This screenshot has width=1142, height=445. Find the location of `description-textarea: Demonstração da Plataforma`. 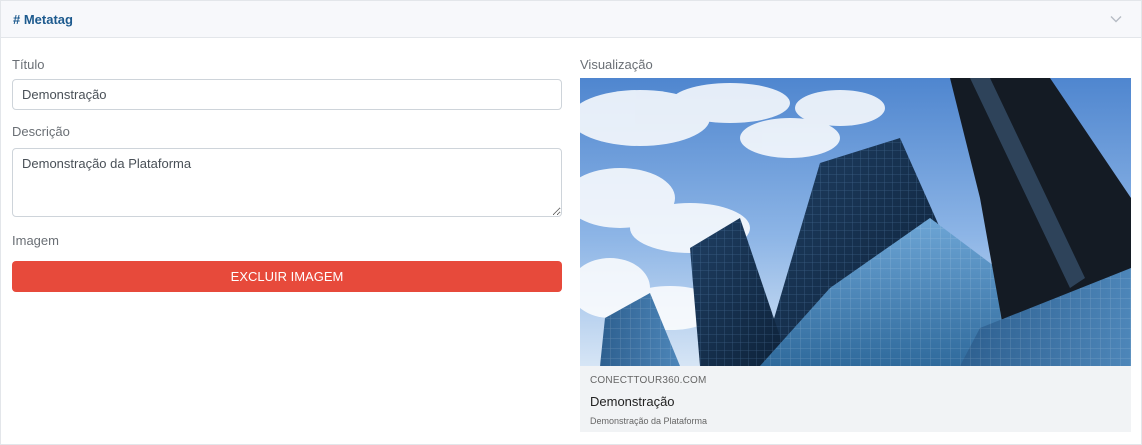

description-textarea: Demonstração da Plataforma is located at coordinates (287, 182).